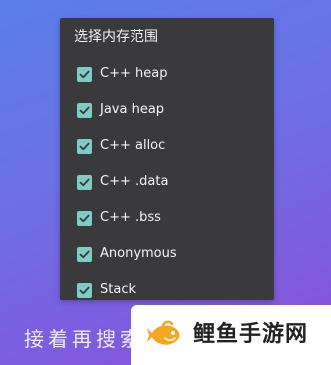 The height and width of the screenshot is (365, 331). I want to click on option-cpp-bss: C++ .bss, so click(167, 218).